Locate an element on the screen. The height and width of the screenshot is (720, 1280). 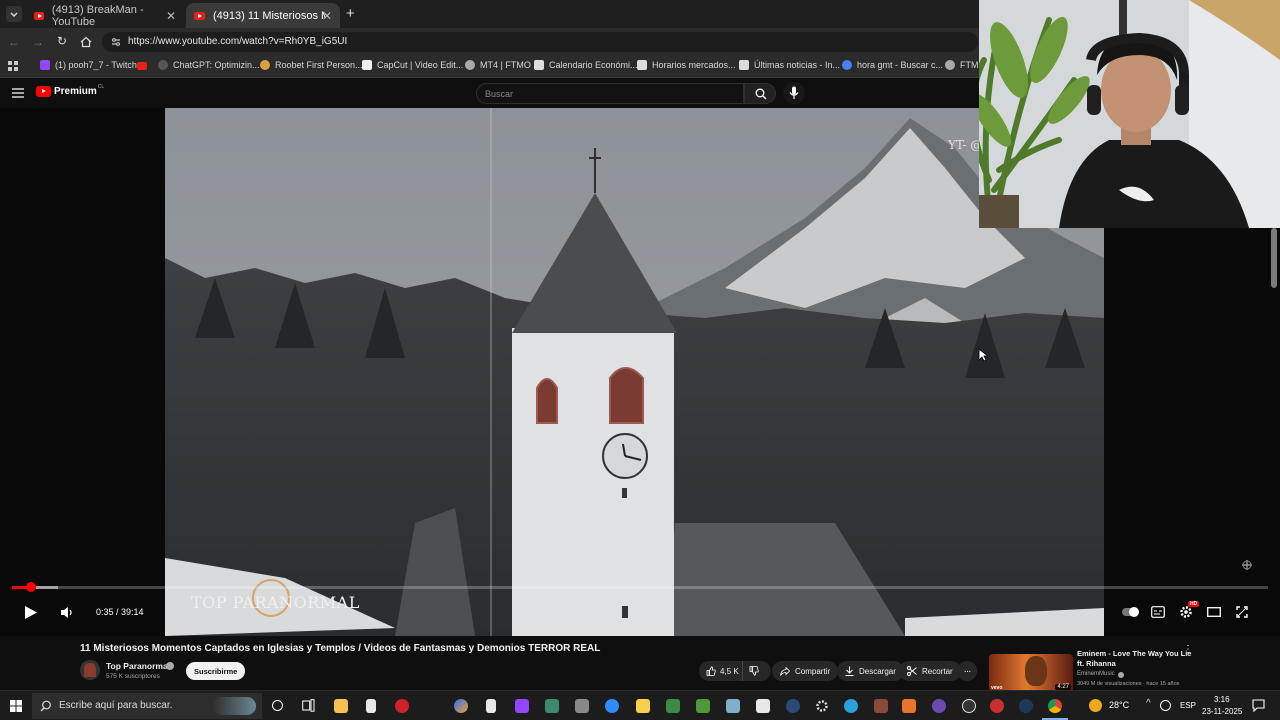
miniplayer-hint-icon is located at coordinates (1247, 565).